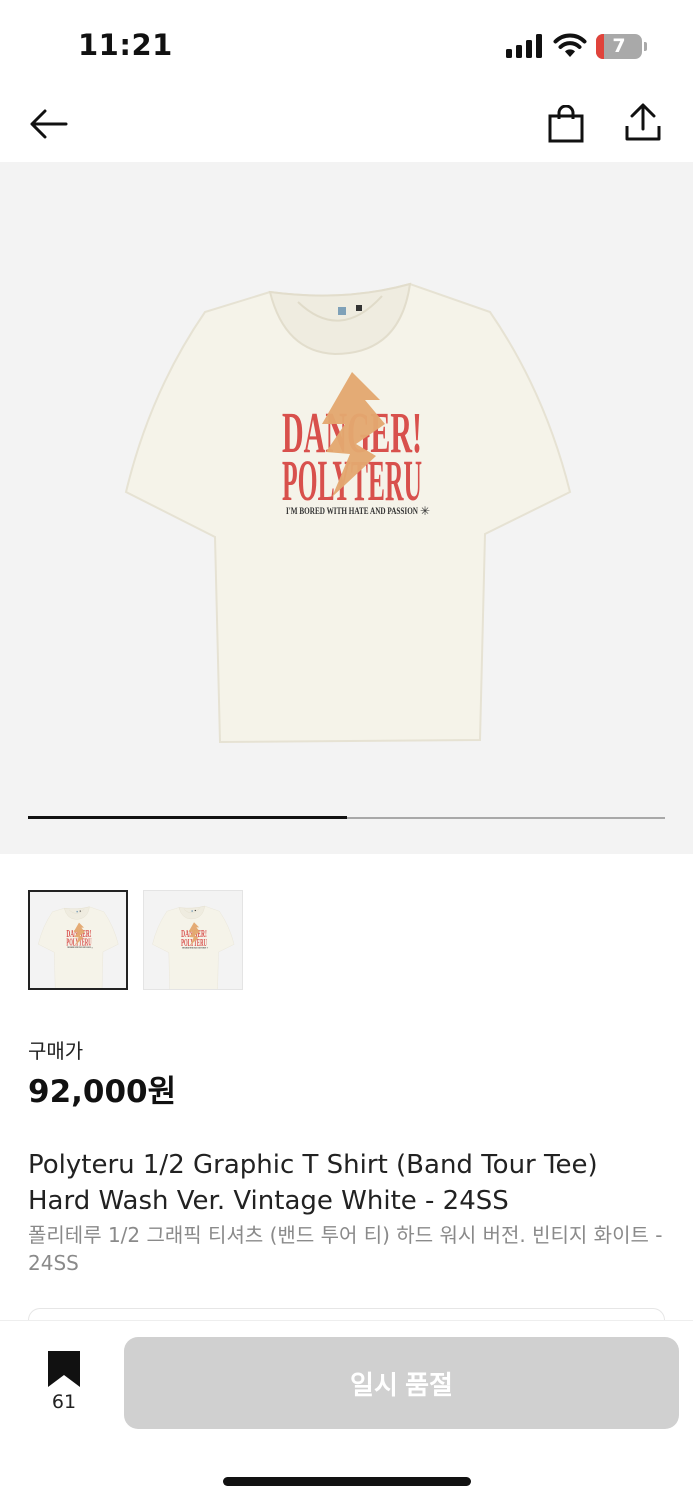 The height and width of the screenshot is (1500, 693). I want to click on bottom-action-bar: 61 일시 품절, so click(346, 1410).